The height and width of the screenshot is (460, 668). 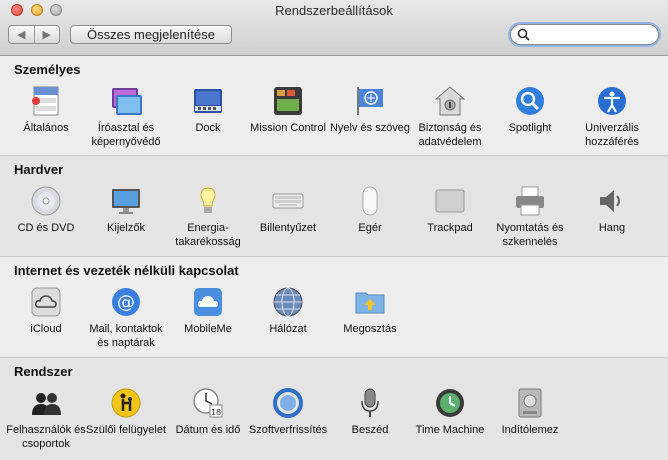 I want to click on general-file-icon, so click(x=45, y=101).